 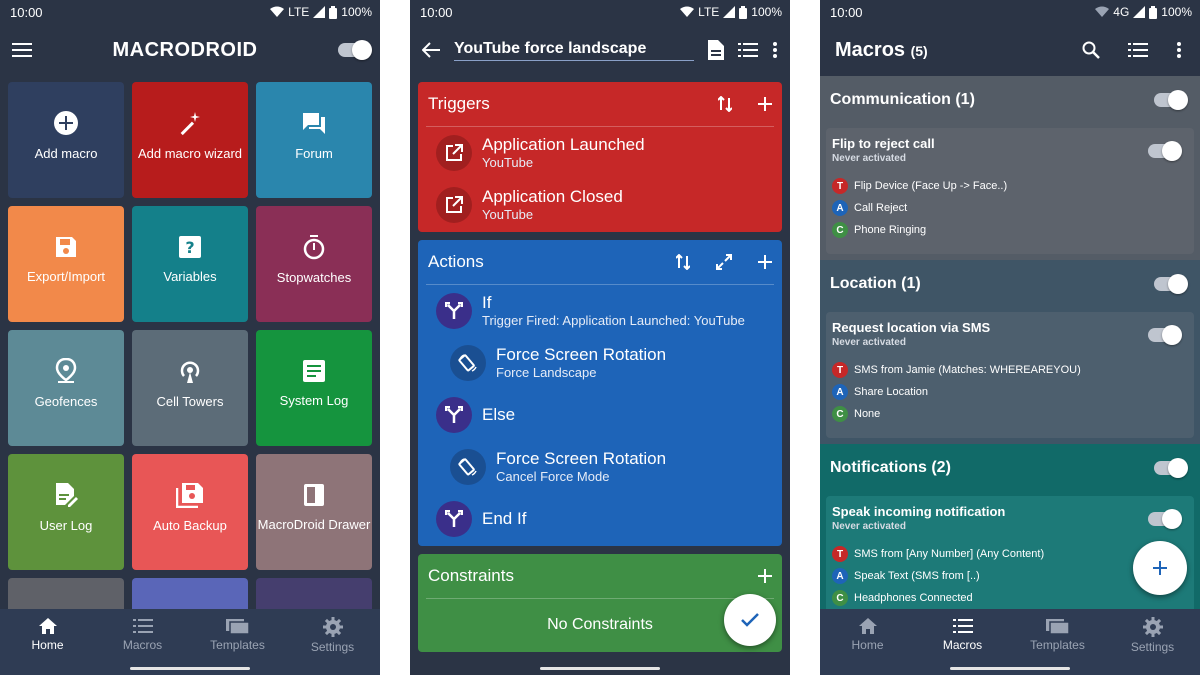 I want to click on trigger-badge: T, so click(x=840, y=370).